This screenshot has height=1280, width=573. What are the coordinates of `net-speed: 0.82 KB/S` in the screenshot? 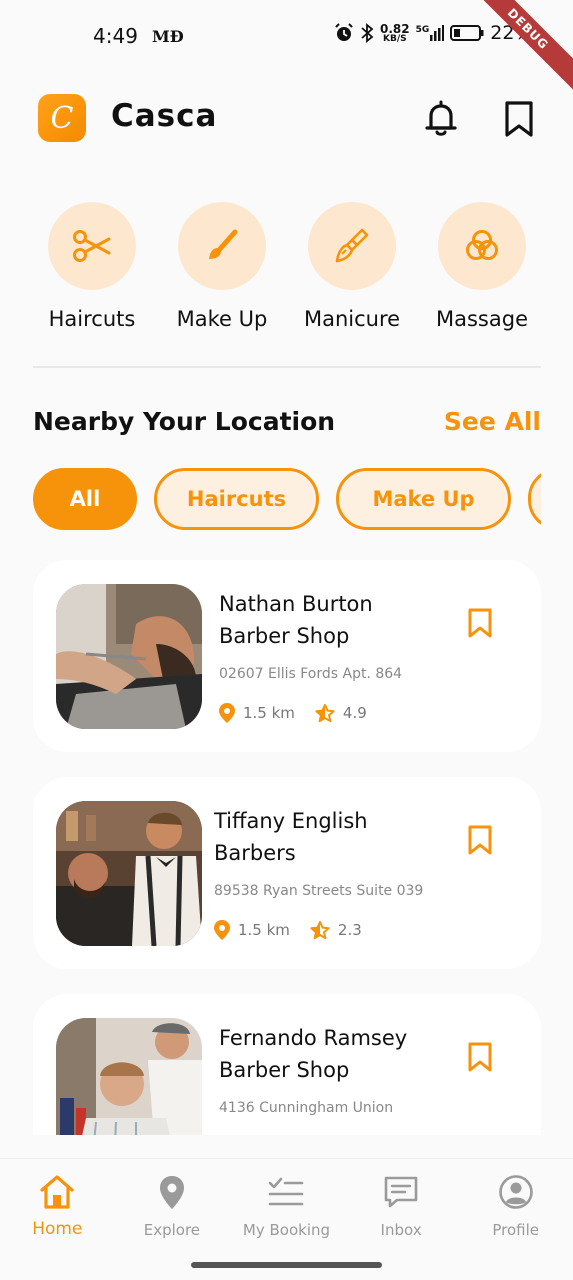 It's located at (395, 33).